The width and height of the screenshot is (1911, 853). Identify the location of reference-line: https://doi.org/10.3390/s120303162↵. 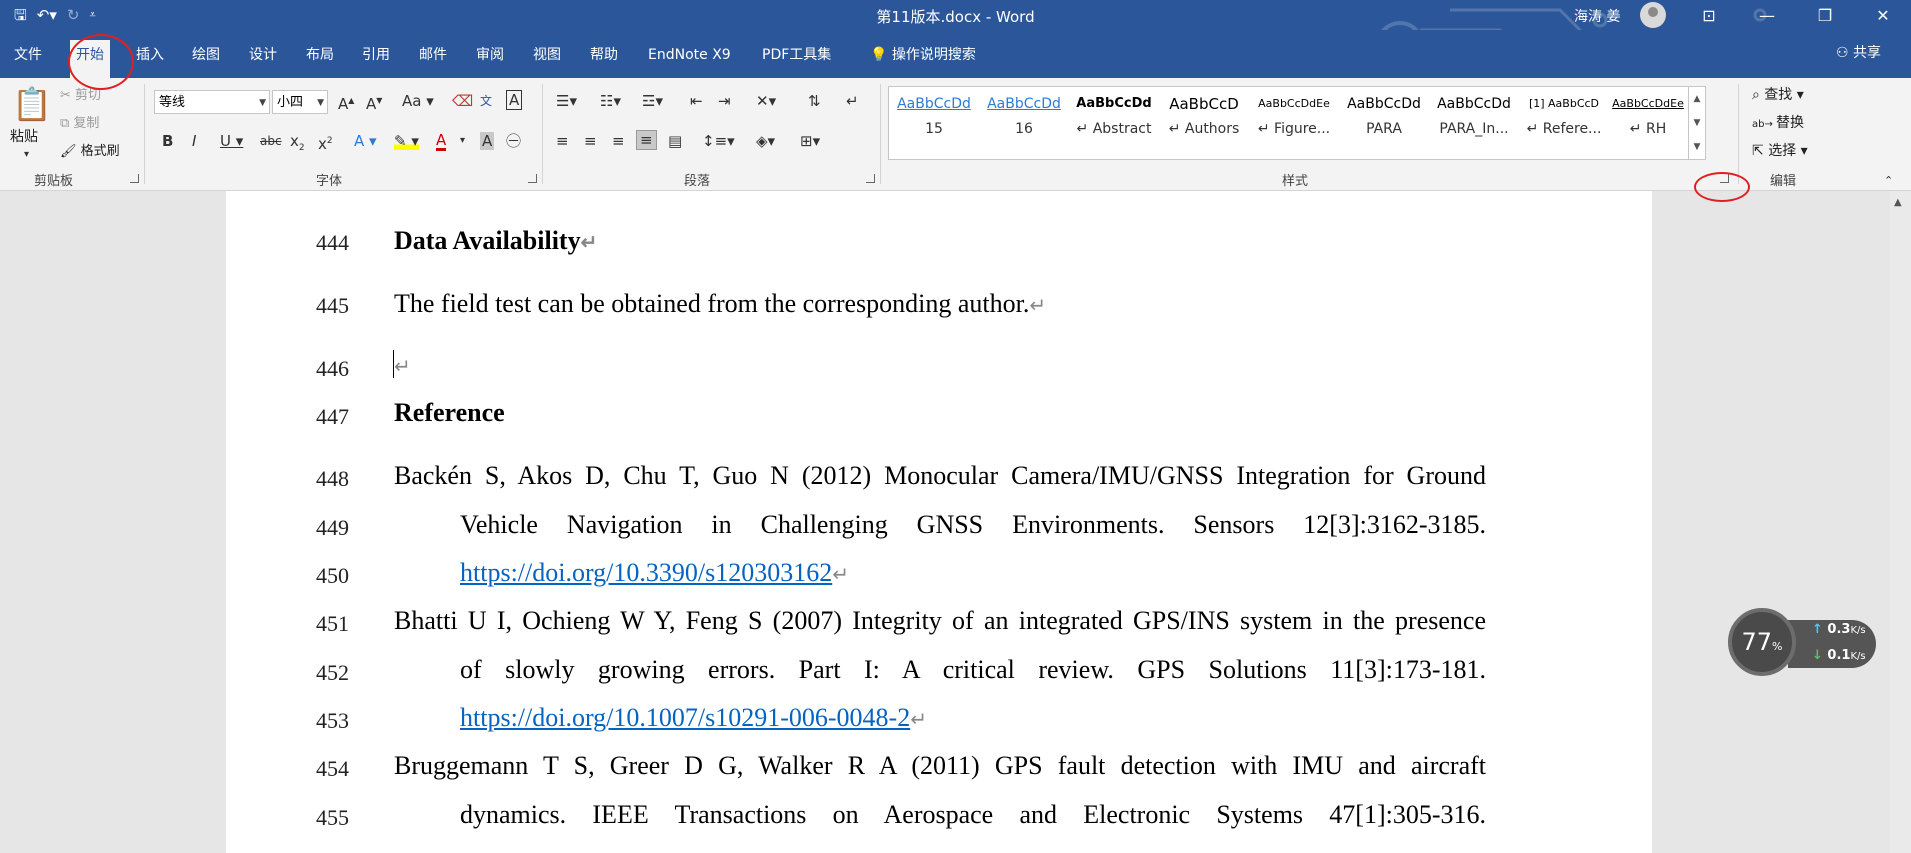
(654, 572).